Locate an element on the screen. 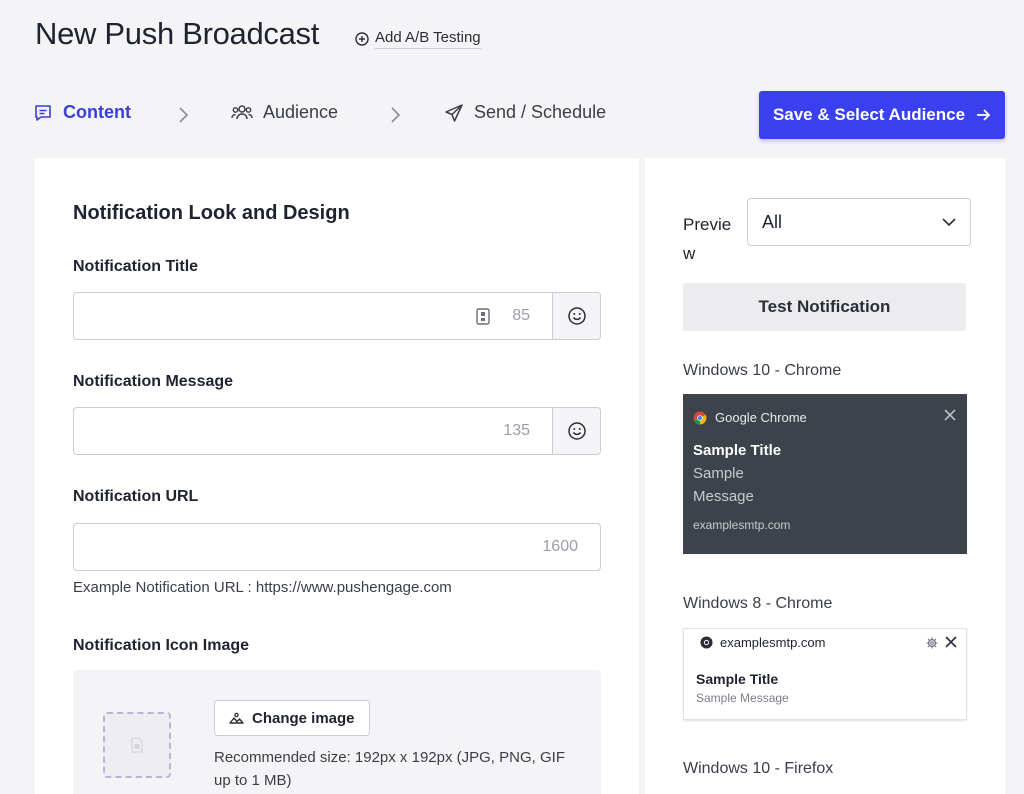 This screenshot has width=1024, height=794. image-file-icon is located at coordinates (137, 745).